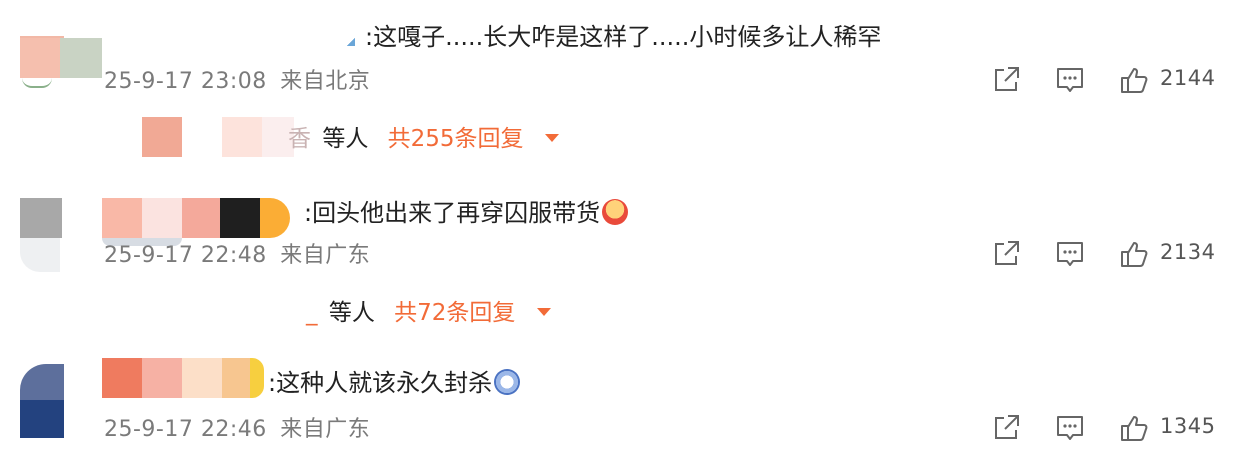  I want to click on comment-actions: 2134, so click(1105, 255).